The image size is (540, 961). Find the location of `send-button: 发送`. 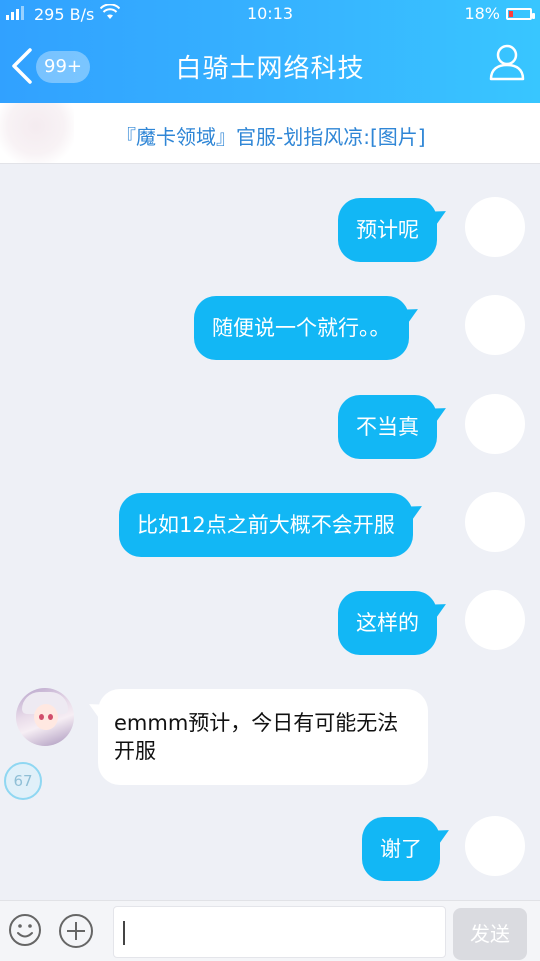

send-button: 发送 is located at coordinates (490, 934).